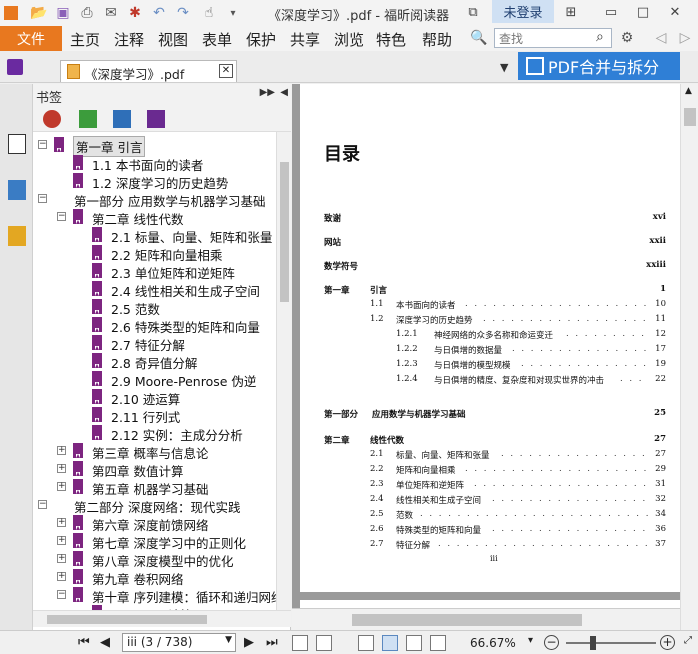 Image resolution: width=698 pixels, height=654 pixels. Describe the element at coordinates (495, 441) in the screenshot. I see `toc-entry: 第二章 线性代数 27` at that location.